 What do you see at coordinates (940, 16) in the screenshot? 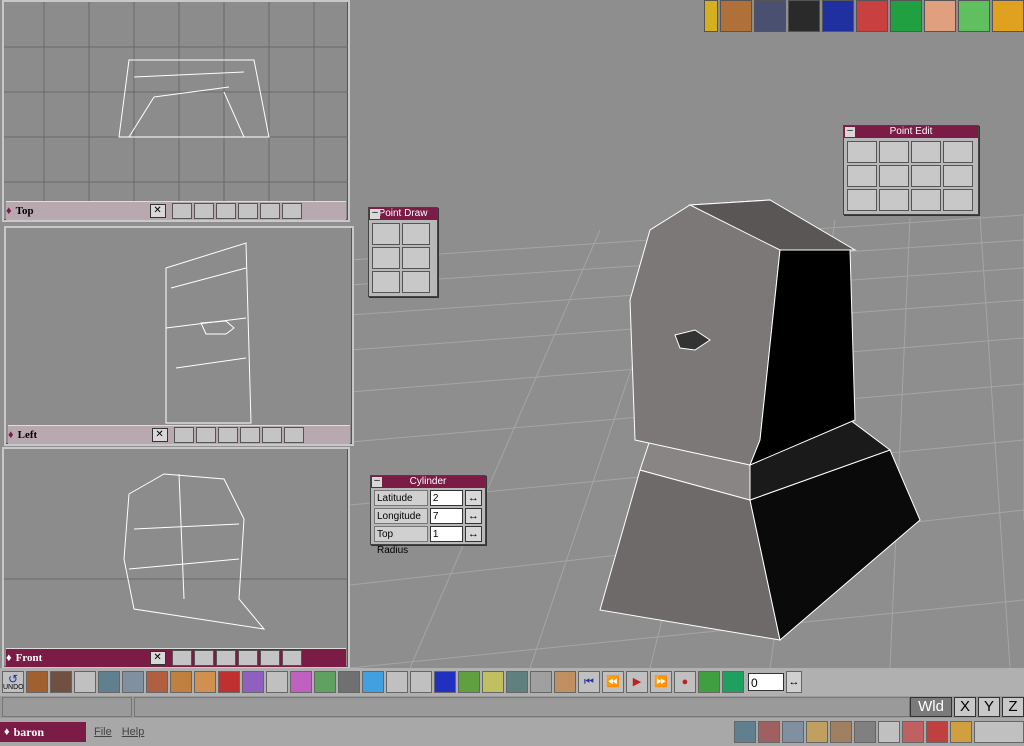
I see `bandage-icon` at bounding box center [940, 16].